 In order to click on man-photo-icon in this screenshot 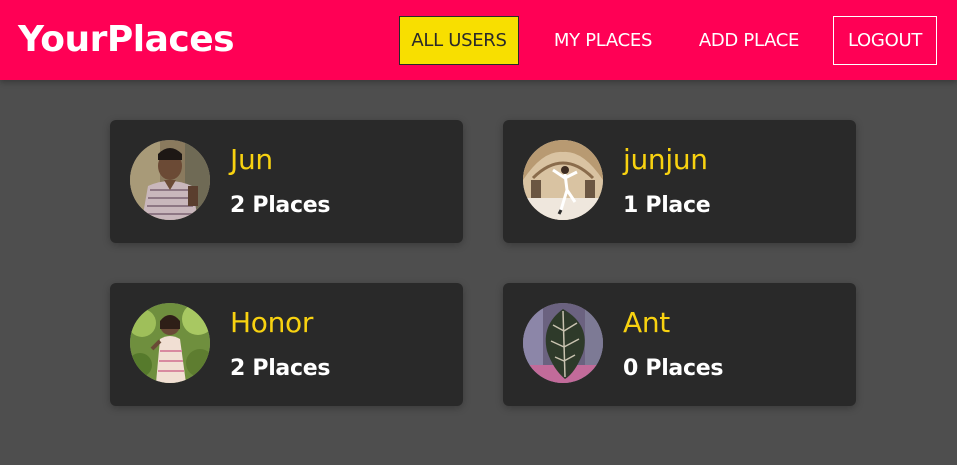, I will do `click(170, 180)`.